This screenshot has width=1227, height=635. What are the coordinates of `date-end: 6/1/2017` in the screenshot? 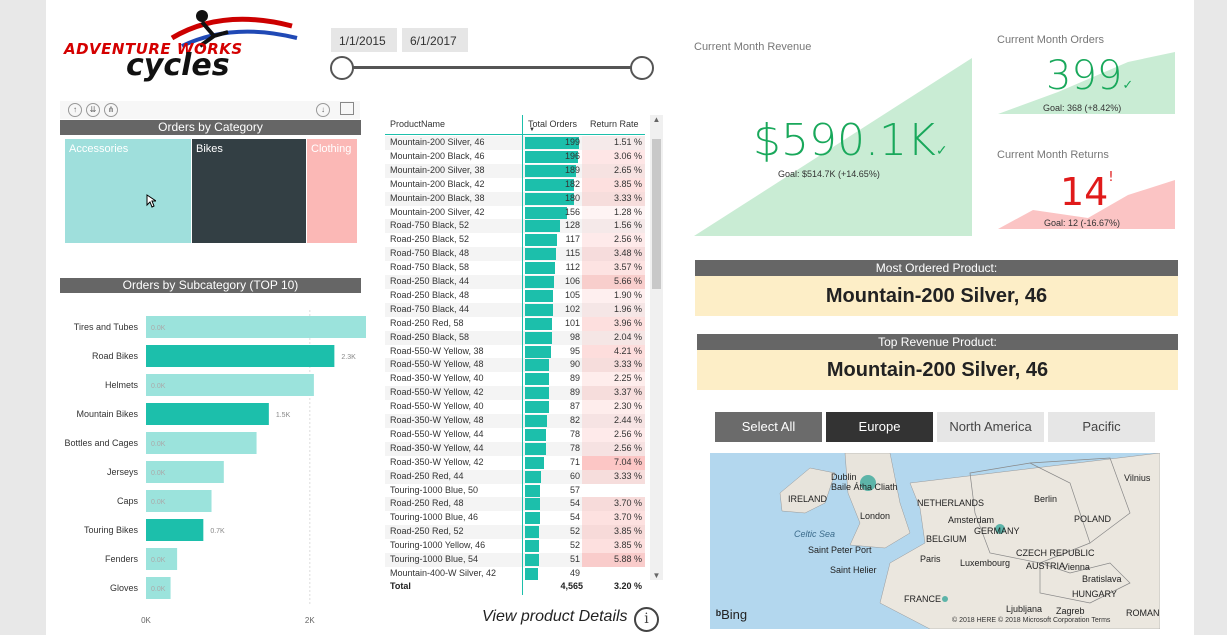 It's located at (435, 40).